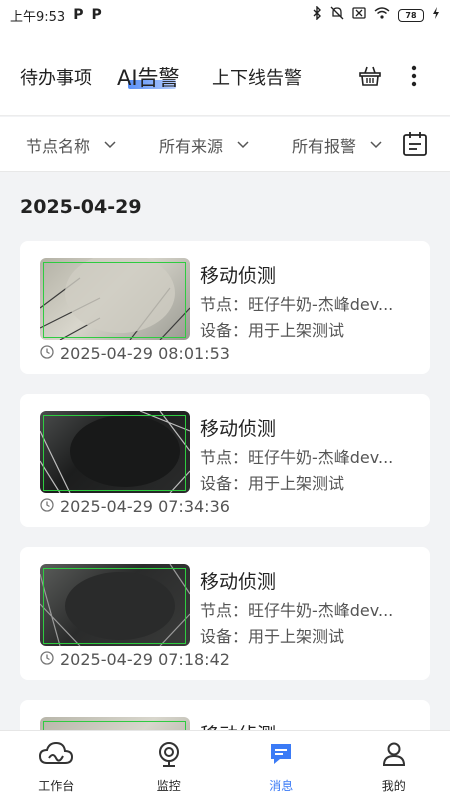 Image resolution: width=450 pixels, height=800 pixels. I want to click on cloud-workbench-icon, so click(56, 756).